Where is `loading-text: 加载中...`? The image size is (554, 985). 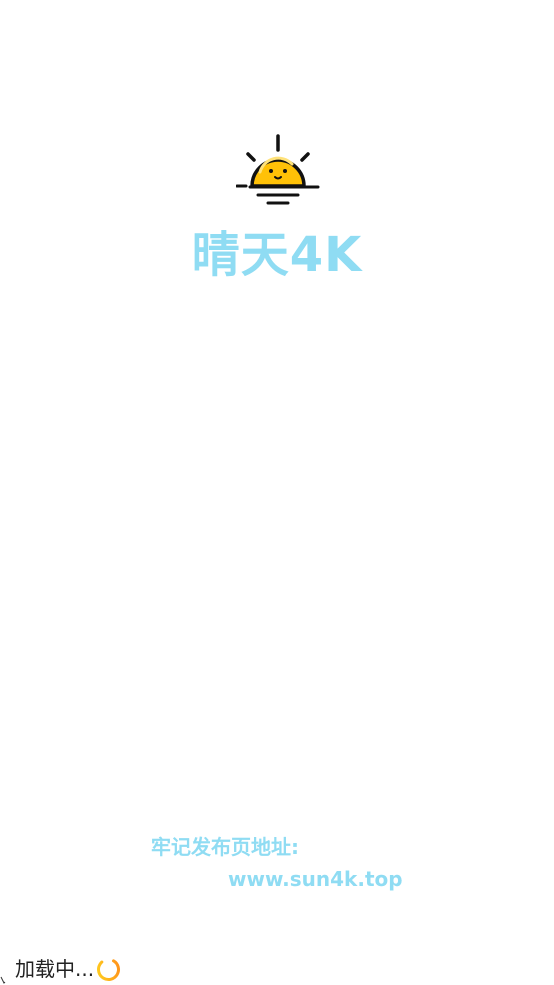
loading-text: 加载中... is located at coordinates (55, 969).